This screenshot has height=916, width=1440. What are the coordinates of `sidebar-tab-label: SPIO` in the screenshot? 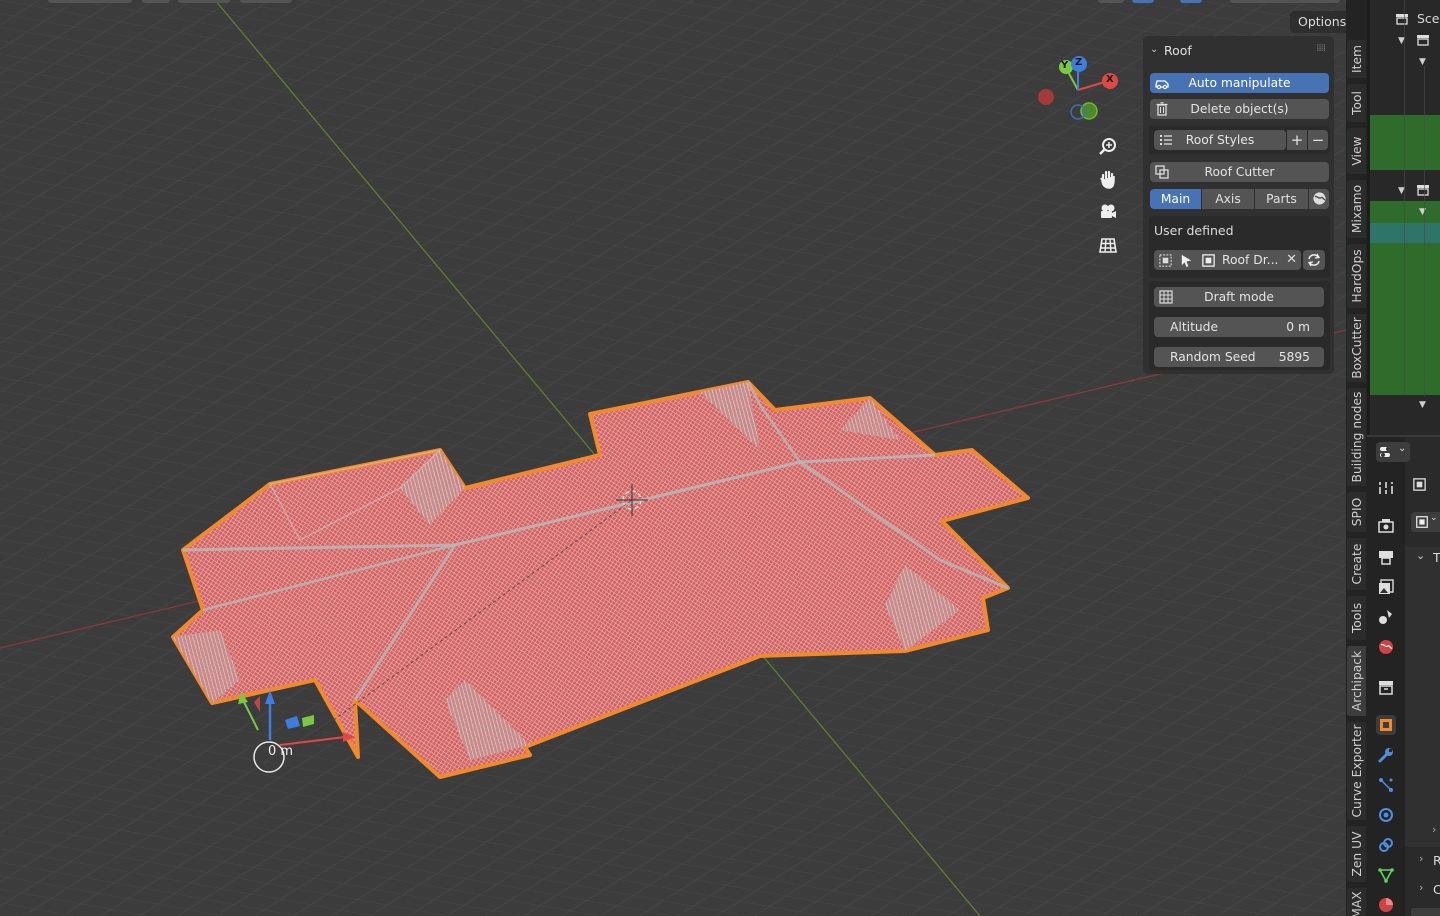 It's located at (1356, 512).